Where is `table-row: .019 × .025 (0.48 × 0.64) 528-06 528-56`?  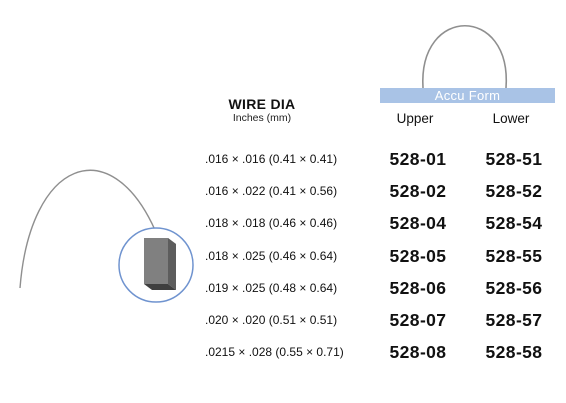 table-row: .019 × .025 (0.48 × 0.64) 528-06 528-56 is located at coordinates (283, 288).